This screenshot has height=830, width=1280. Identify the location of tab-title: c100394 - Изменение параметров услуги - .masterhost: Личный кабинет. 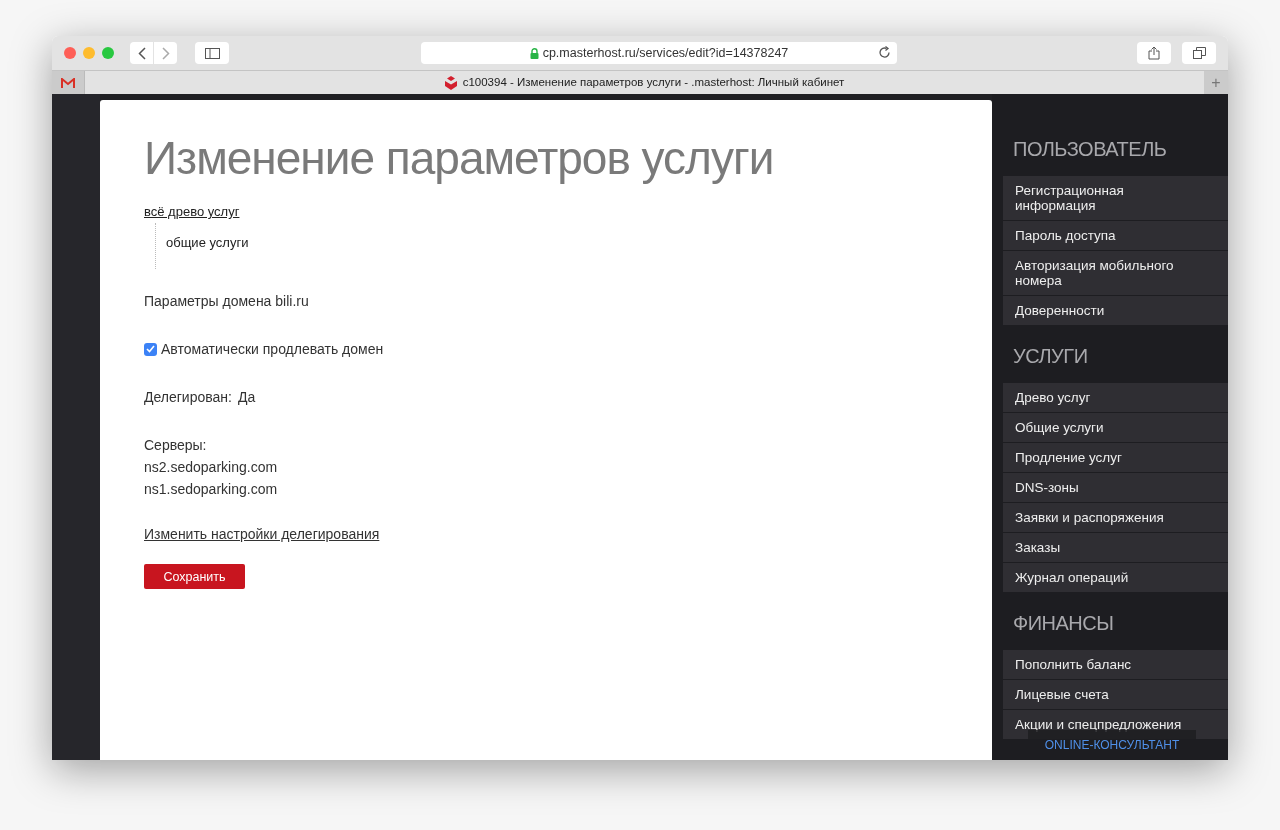
(653, 82).